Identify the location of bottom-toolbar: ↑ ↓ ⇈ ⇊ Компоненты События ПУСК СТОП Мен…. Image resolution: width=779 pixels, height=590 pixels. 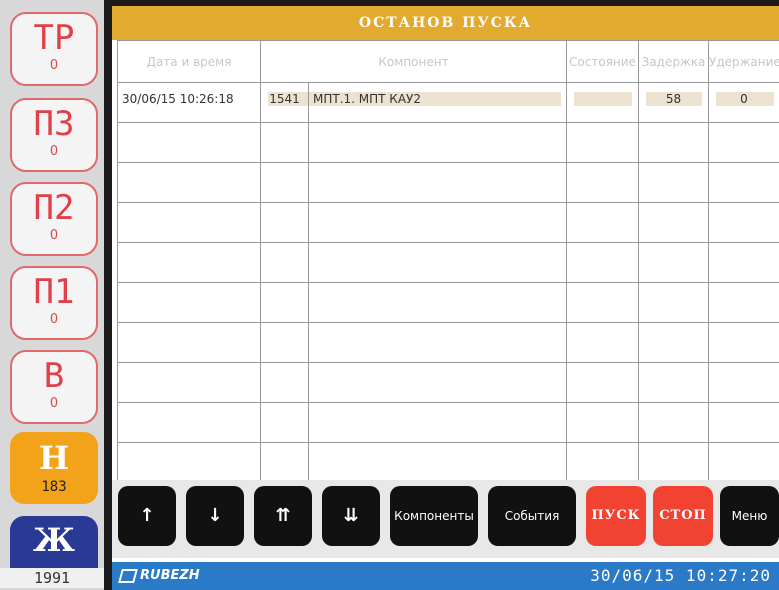
(445, 519).